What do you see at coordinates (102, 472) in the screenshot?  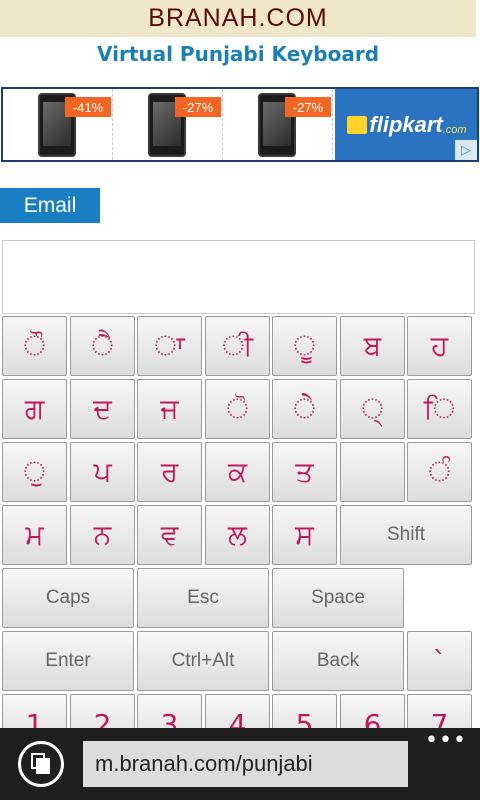 I see `key-pa: ਪ` at bounding box center [102, 472].